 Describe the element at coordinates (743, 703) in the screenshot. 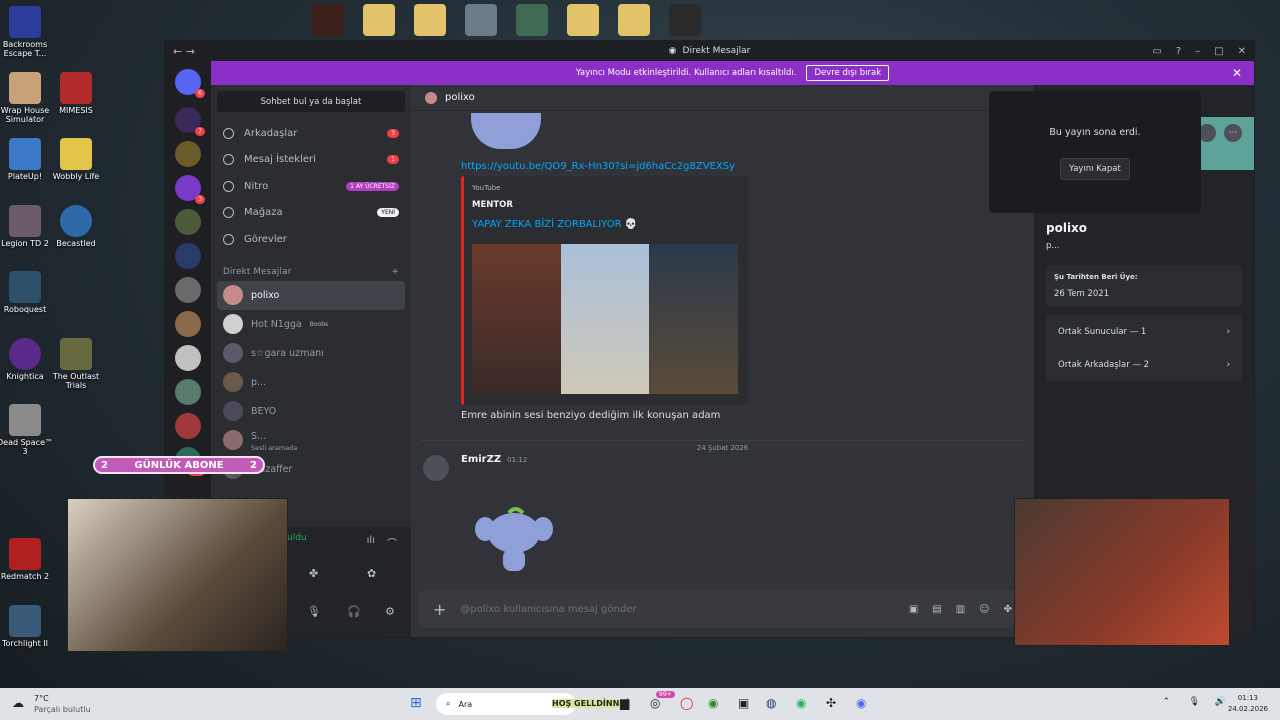

I see `app-icon: ▣` at that location.